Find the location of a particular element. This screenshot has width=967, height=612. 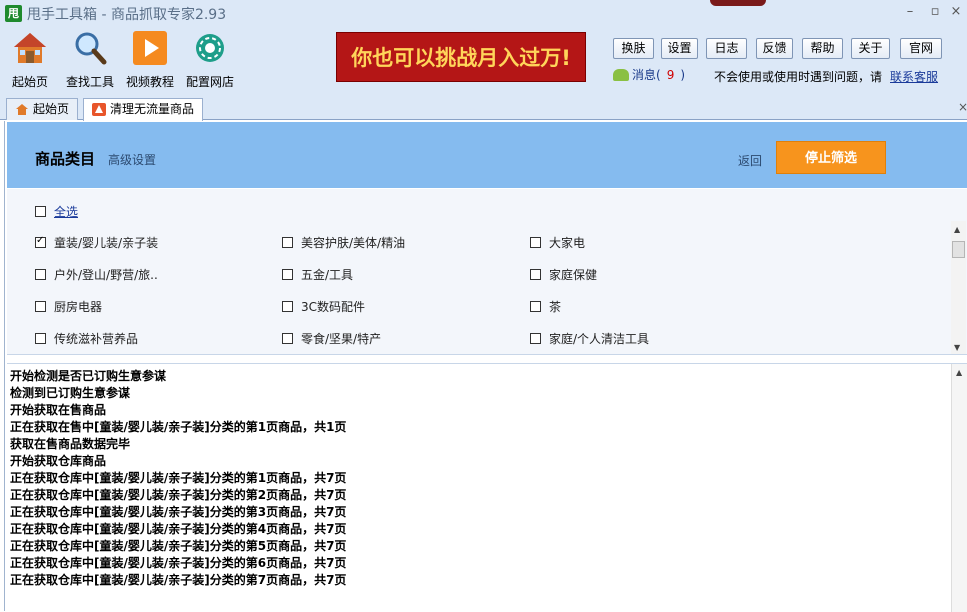

checkbox-box-checked is located at coordinates (40, 241).